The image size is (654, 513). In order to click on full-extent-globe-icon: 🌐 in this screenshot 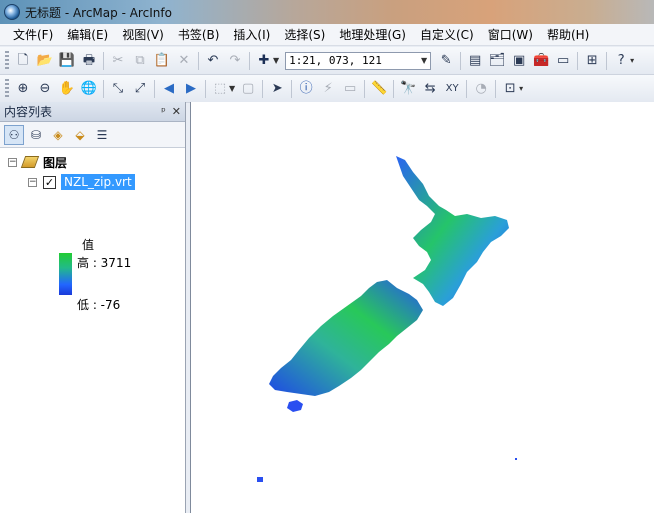, I will do `click(89, 89)`.